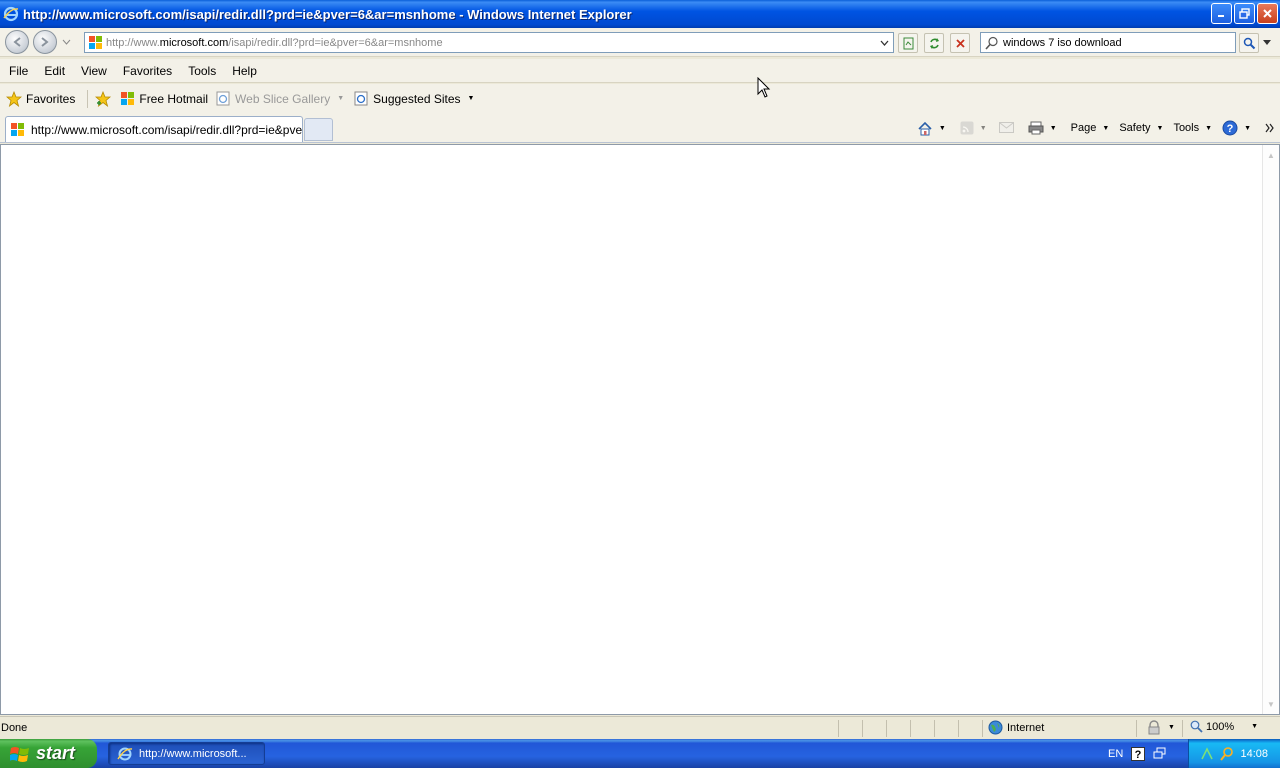 This screenshot has height=768, width=1280. What do you see at coordinates (991, 43) in the screenshot?
I see `search-provider-icon` at bounding box center [991, 43].